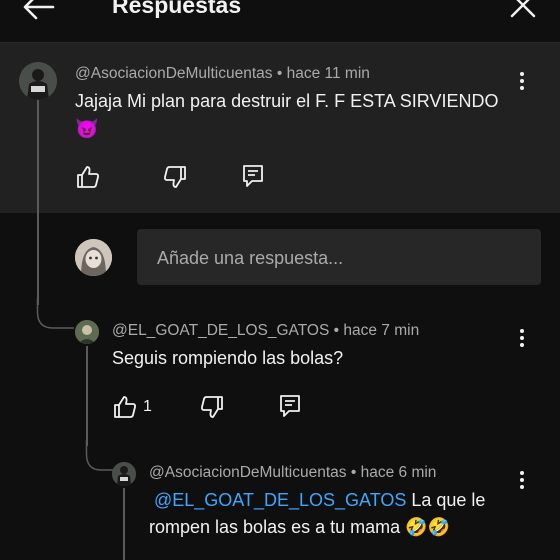 The width and height of the screenshot is (560, 560). Describe the element at coordinates (280, 21) in the screenshot. I see `header-bar: Respuestas` at that location.